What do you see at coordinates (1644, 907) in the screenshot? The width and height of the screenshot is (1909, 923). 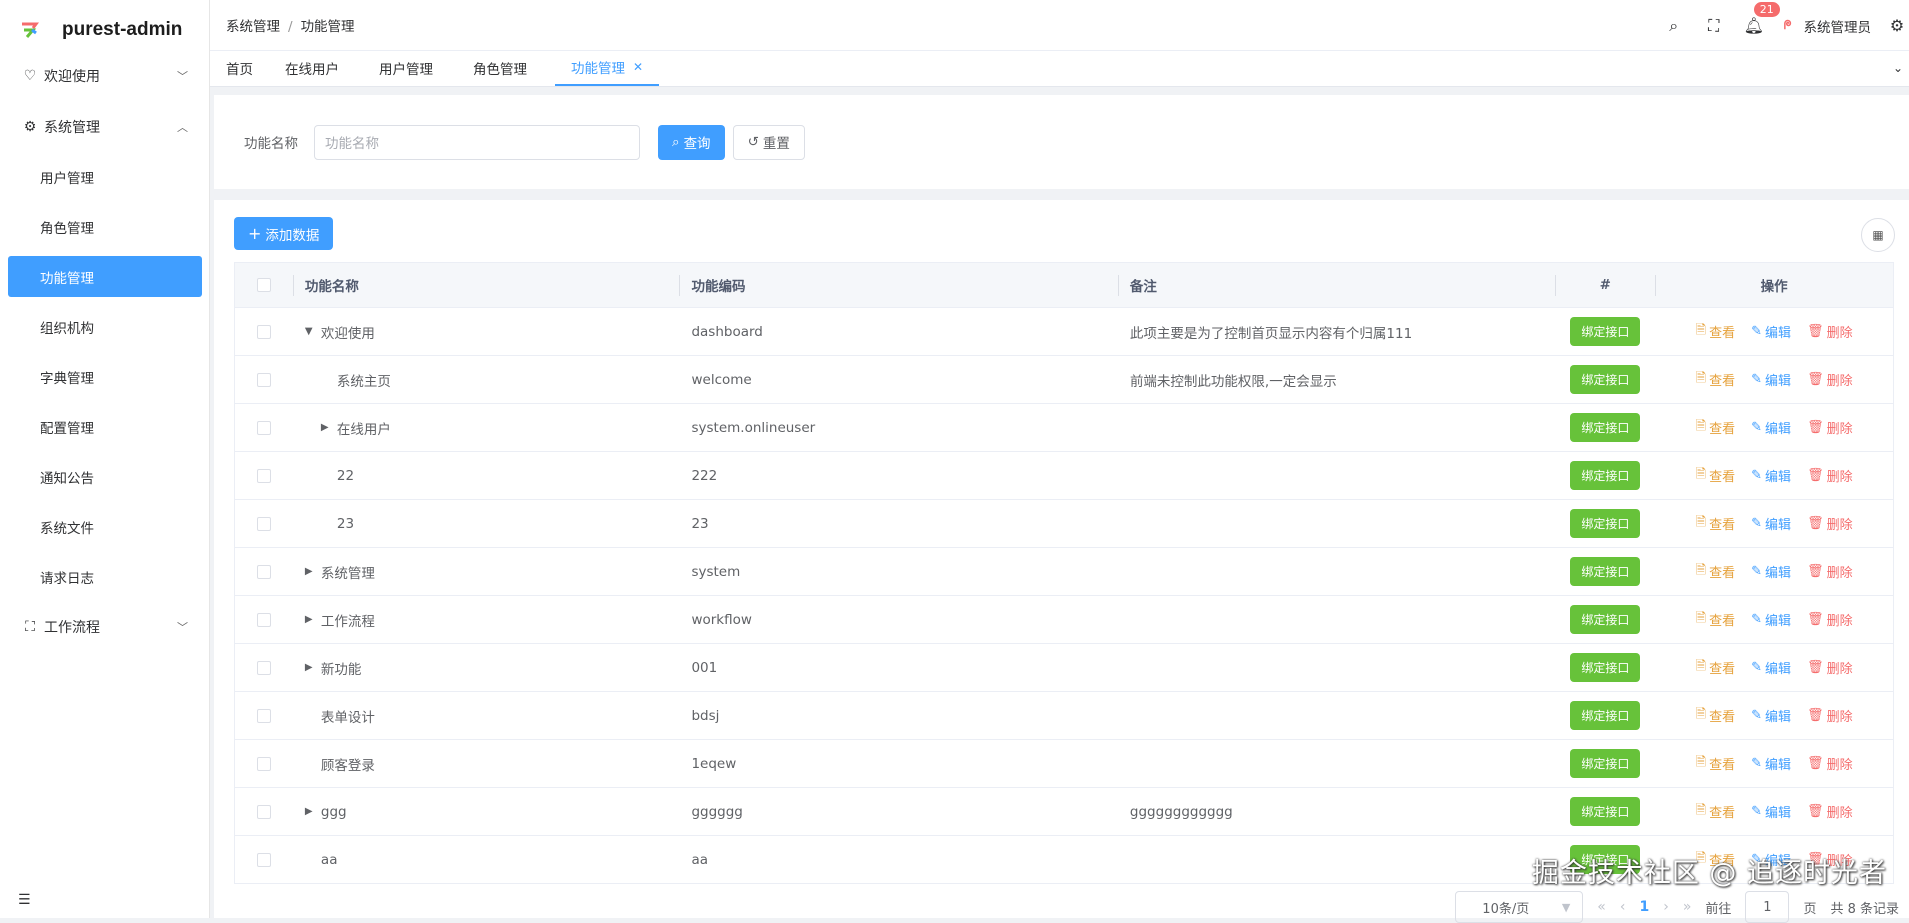 I see `page-number: 1` at bounding box center [1644, 907].